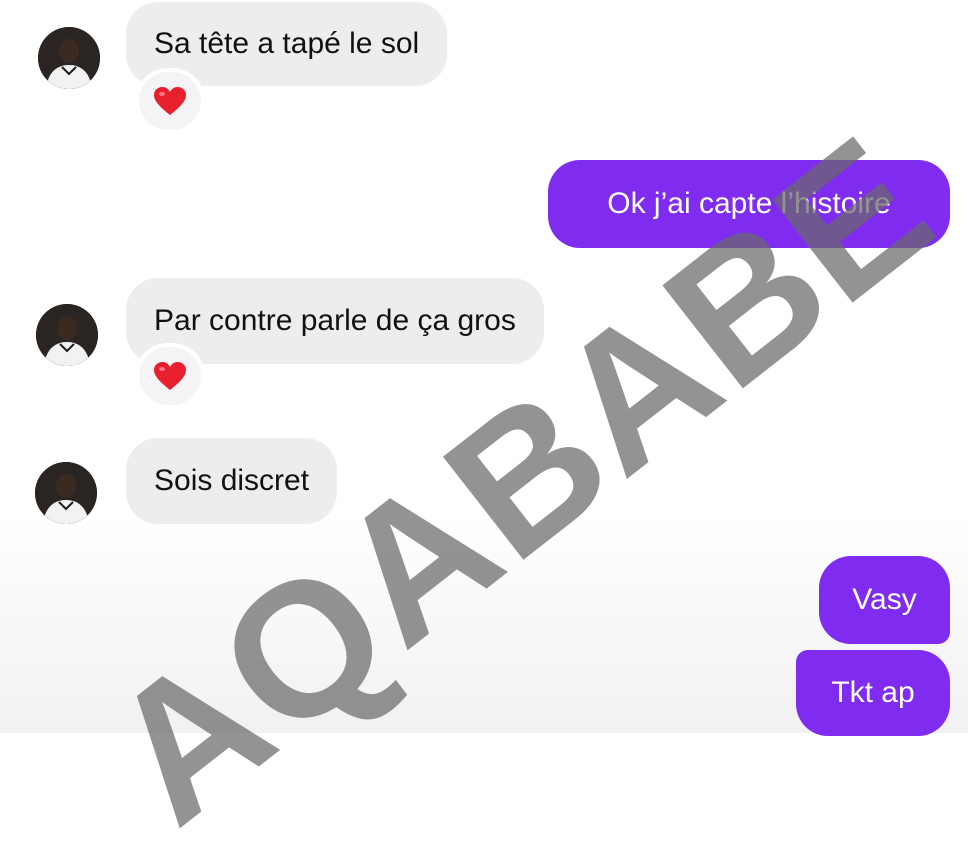  I want to click on message-text: Sois discret, so click(232, 480).